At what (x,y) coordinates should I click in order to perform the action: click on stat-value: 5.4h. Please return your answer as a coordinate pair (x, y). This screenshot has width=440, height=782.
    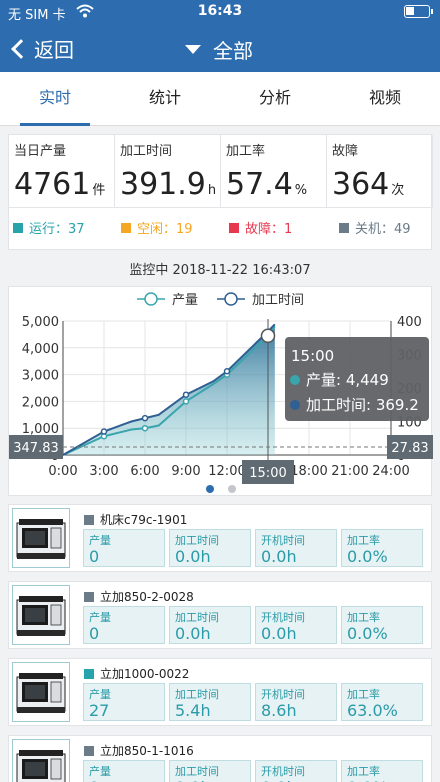
    Looking at the image, I should click on (193, 710).